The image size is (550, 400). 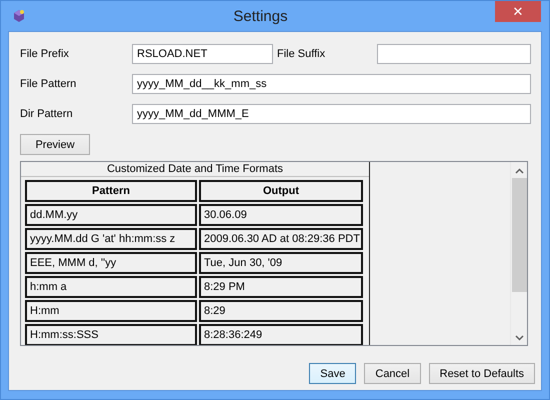 I want to click on close-button: ✕, so click(x=518, y=11).